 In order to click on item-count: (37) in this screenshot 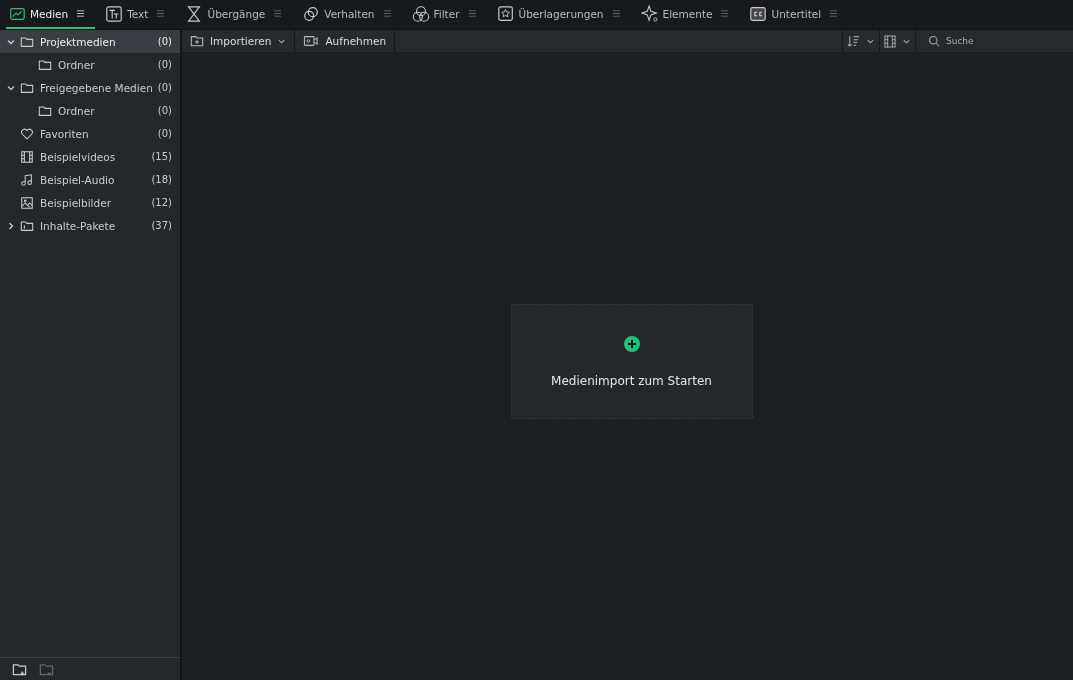, I will do `click(161, 225)`.